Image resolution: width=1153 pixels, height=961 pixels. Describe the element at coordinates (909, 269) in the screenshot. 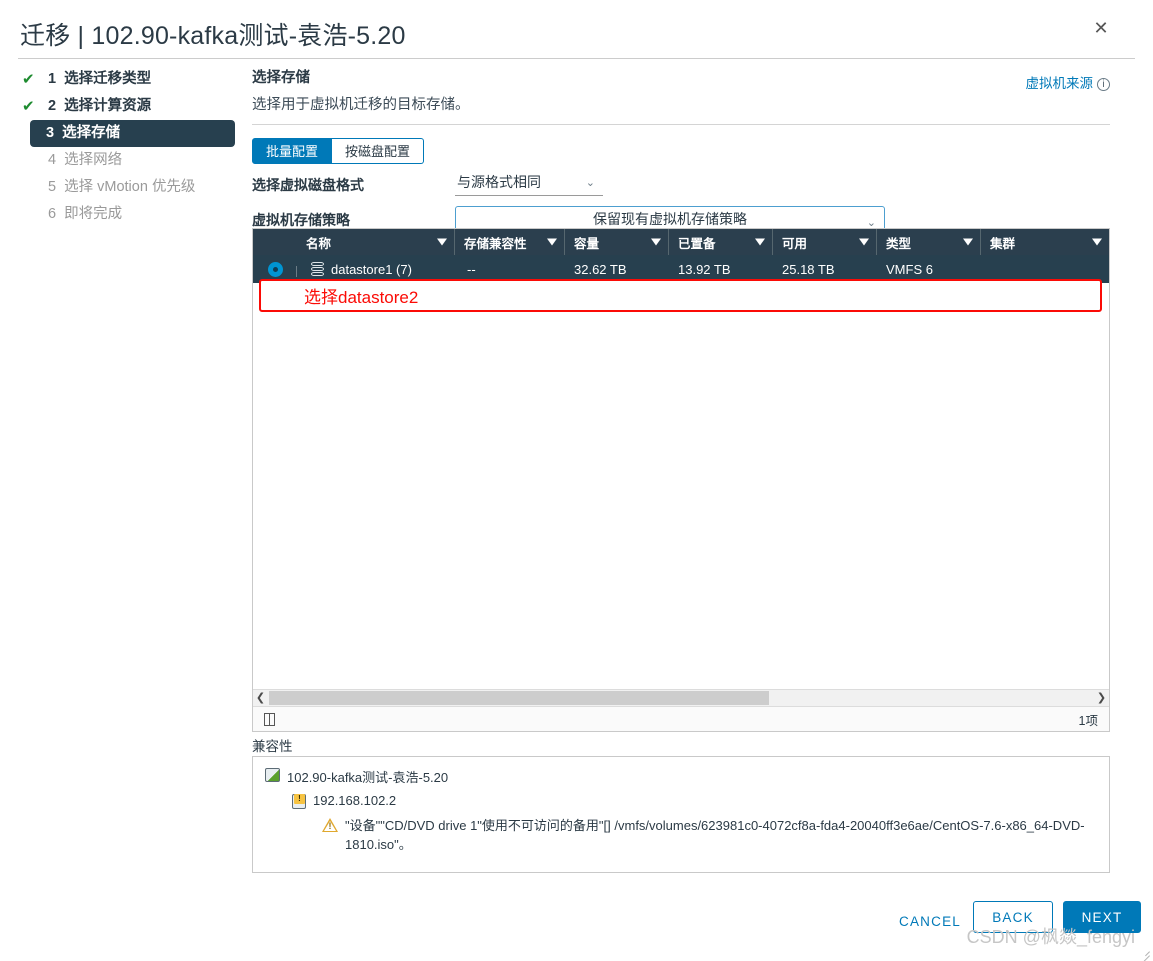

I see `cell-type: VMFS 6` at that location.